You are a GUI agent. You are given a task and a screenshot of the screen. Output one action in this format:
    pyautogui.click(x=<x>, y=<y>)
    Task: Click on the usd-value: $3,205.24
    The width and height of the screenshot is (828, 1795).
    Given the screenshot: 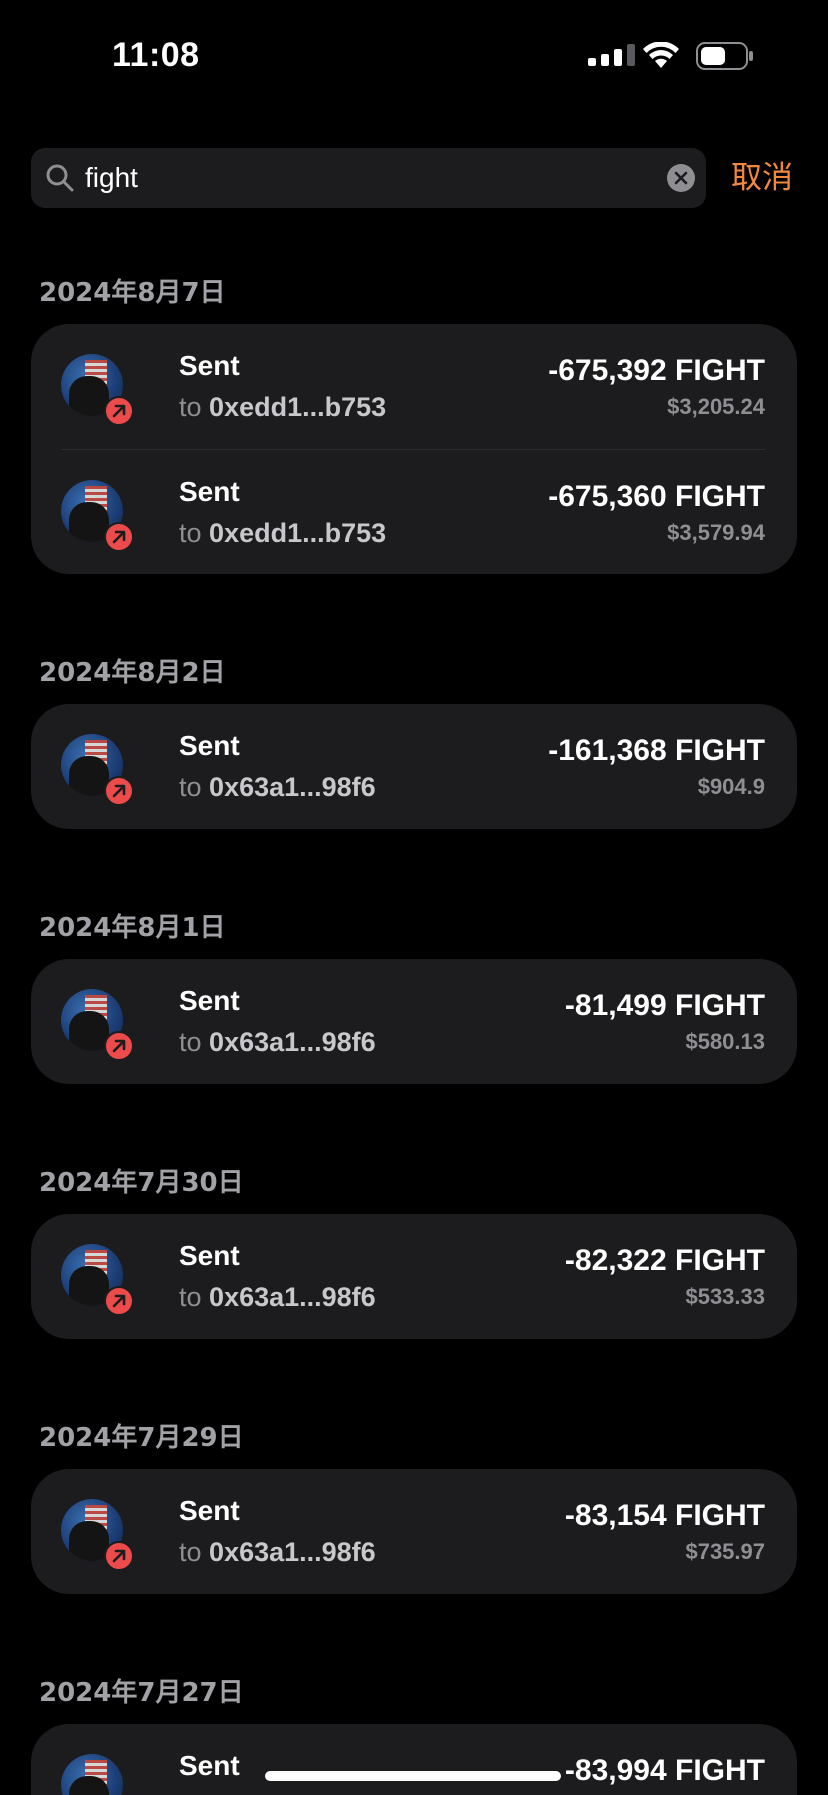 What is the action you would take?
    pyautogui.click(x=716, y=406)
    